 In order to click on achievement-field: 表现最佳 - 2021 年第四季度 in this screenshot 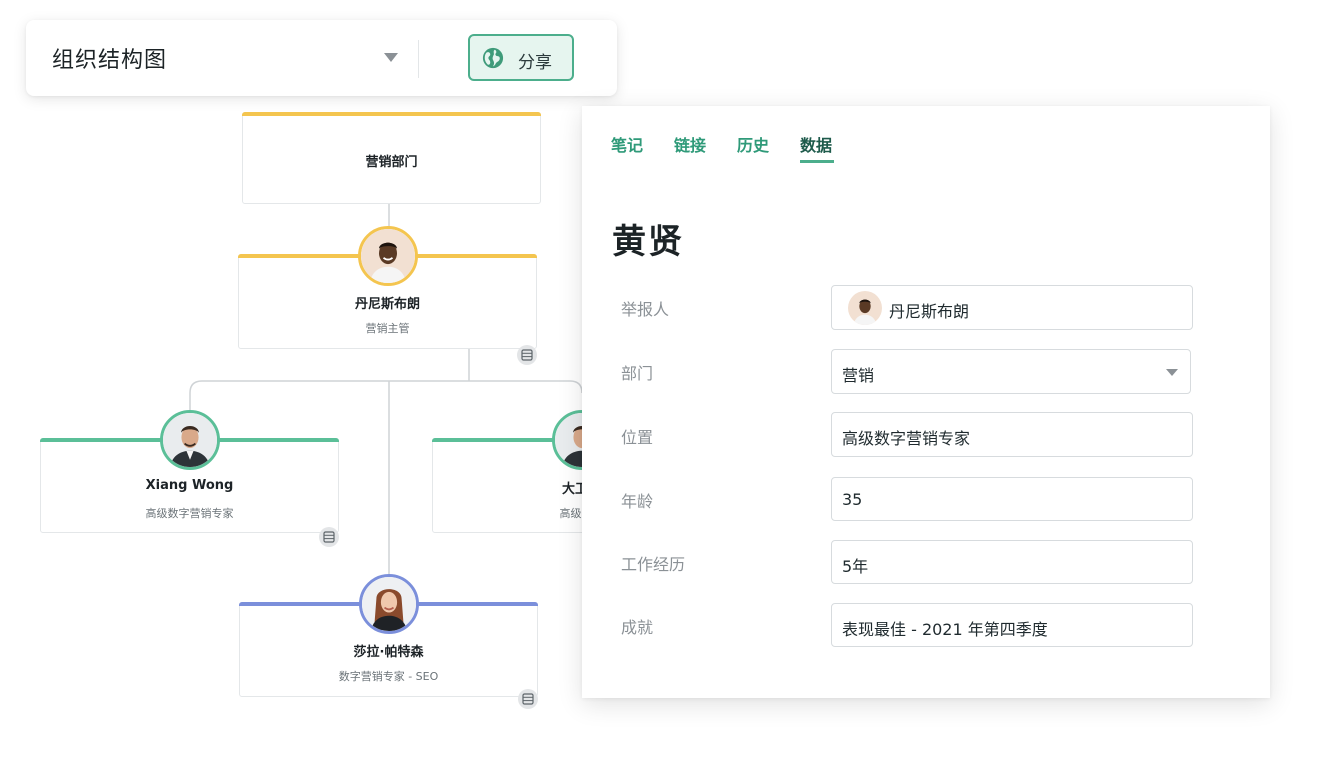, I will do `click(1012, 625)`.